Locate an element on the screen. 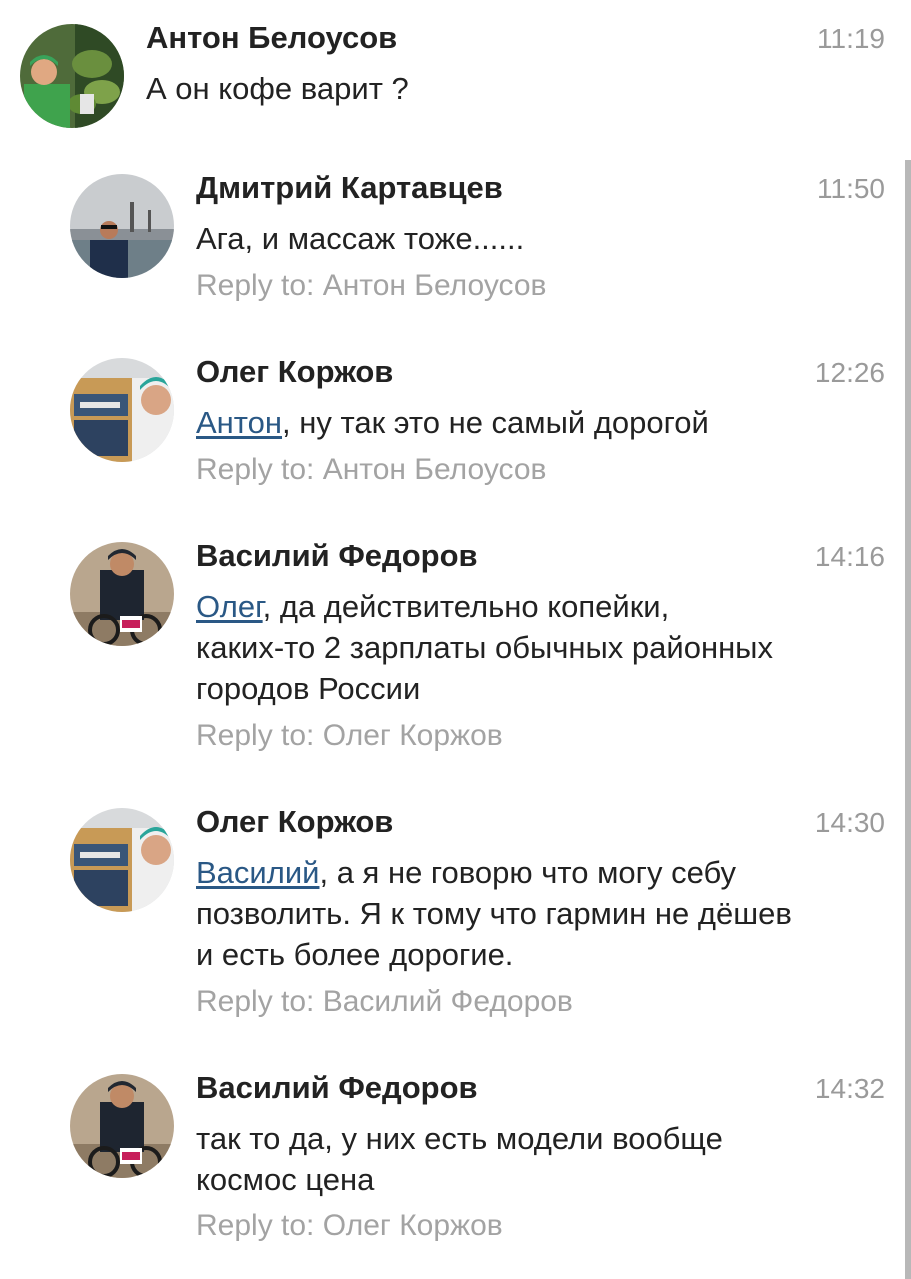 Image resolution: width=911 pixels, height=1279 pixels. mention-link: Василий is located at coordinates (257, 872).